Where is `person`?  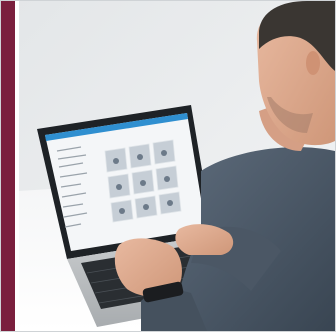
person is located at coordinates (295, 76).